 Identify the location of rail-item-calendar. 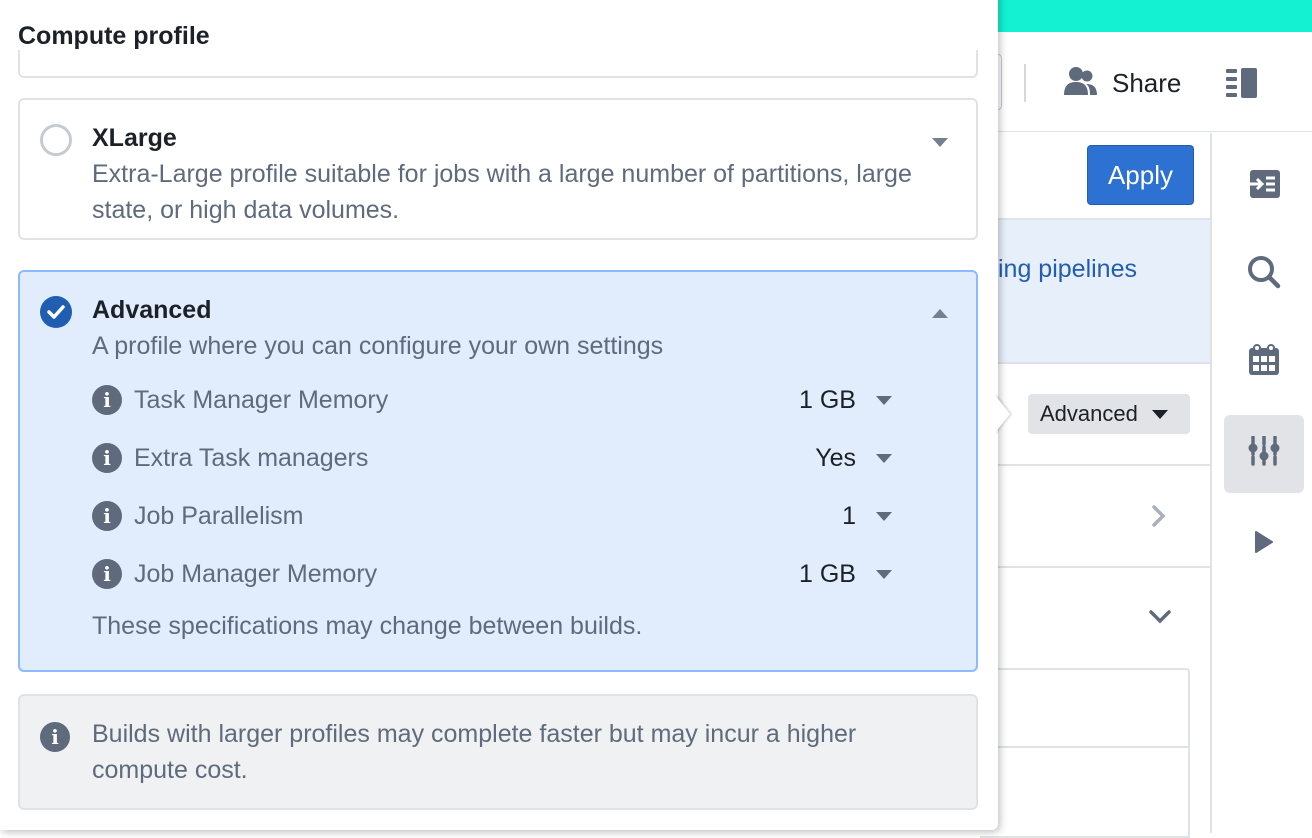
(1264, 362).